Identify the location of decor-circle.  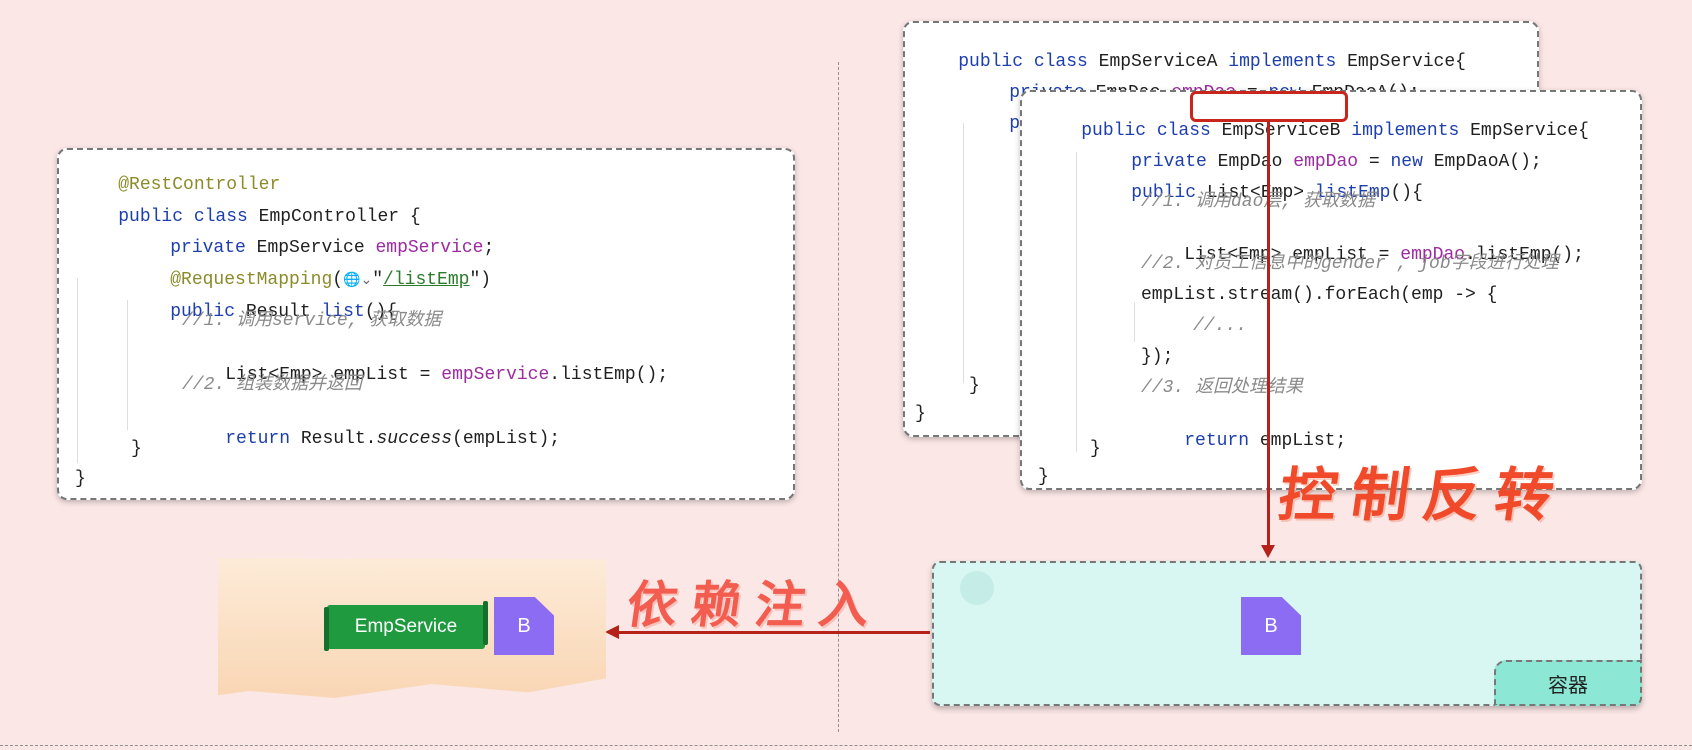
(977, 588).